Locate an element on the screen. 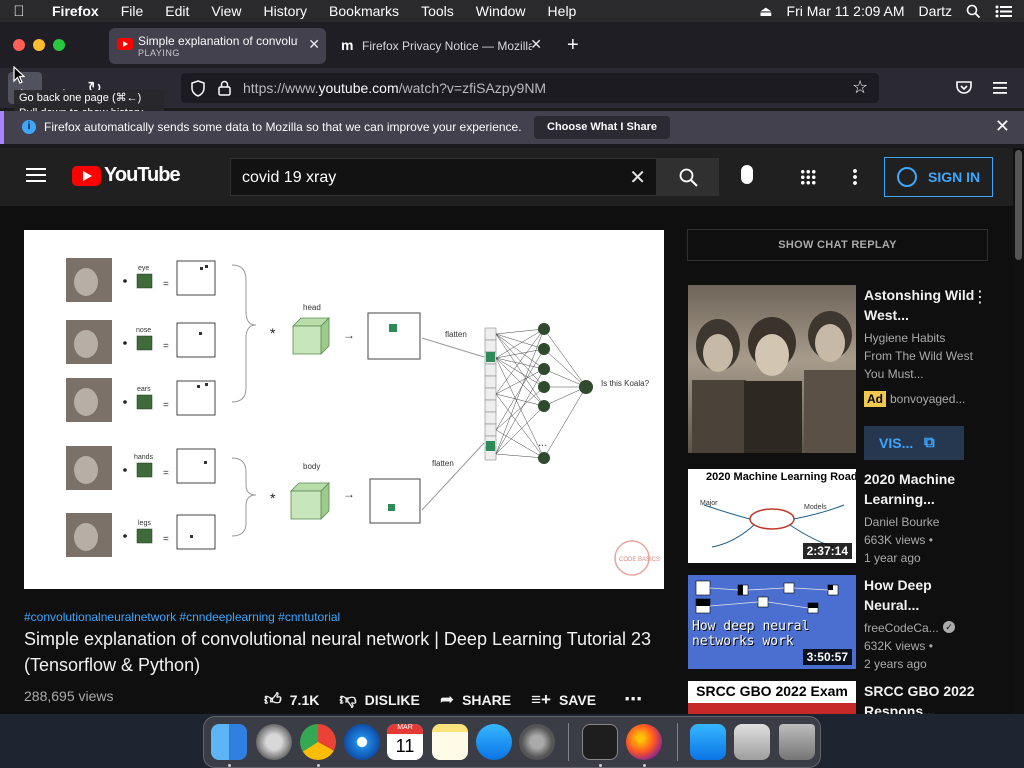 This screenshot has height=768, width=1024. menu-view: View is located at coordinates (226, 11).